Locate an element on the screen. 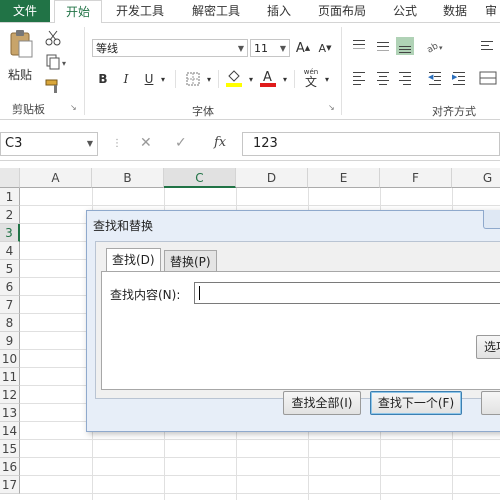 The width and height of the screenshot is (500, 500). column-header: B is located at coordinates (128, 178).